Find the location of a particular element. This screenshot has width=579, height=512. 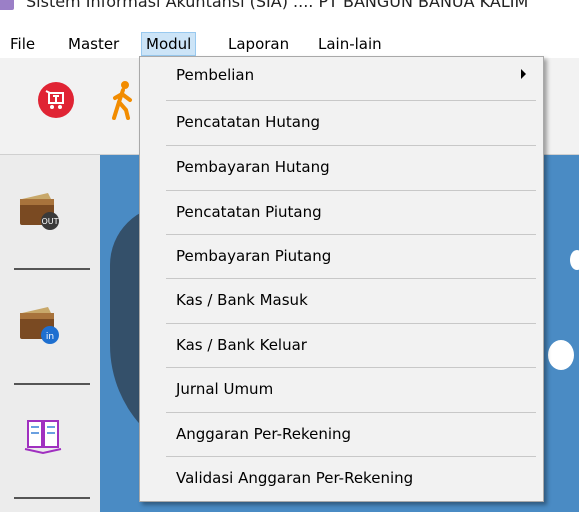

menu-bar: File Master Modul Laporan Lain-lain is located at coordinates (289, 44).